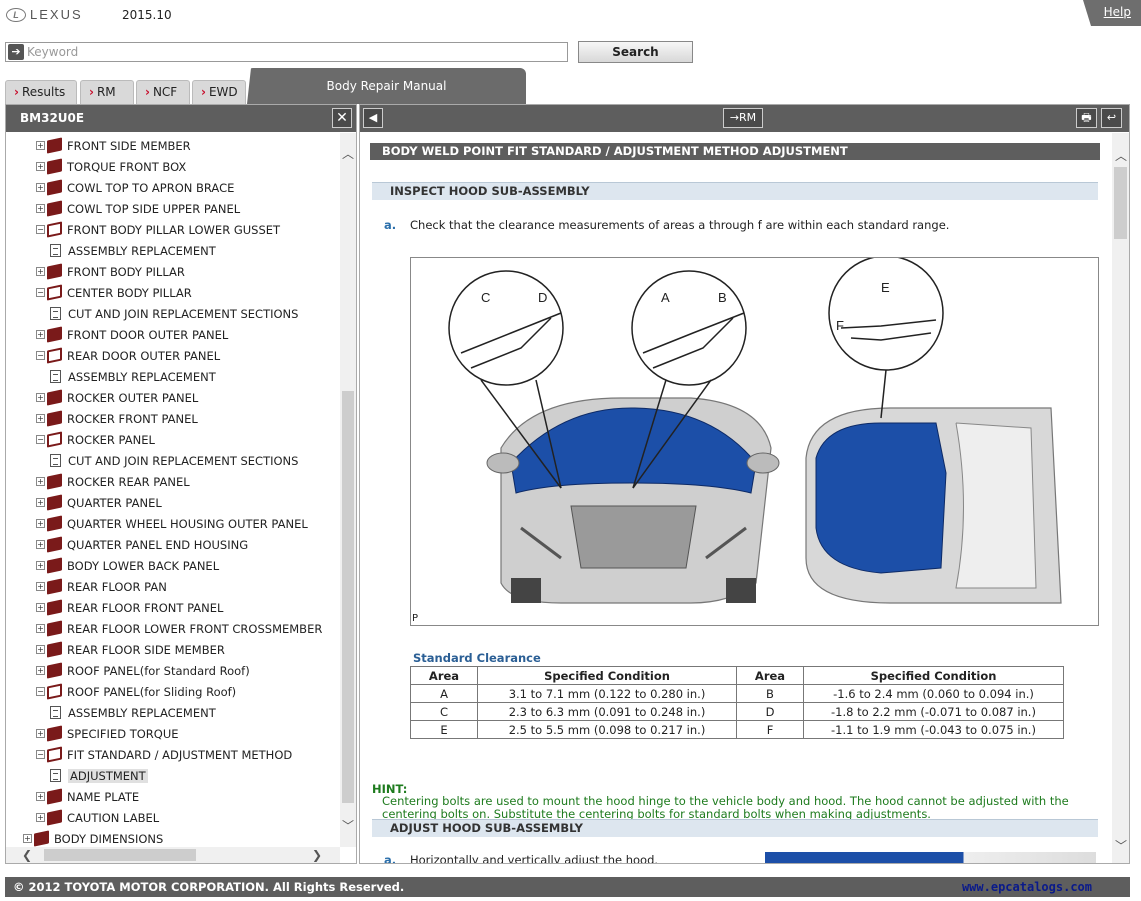  Describe the element at coordinates (41, 92) in the screenshot. I see `tab-results: › Results` at that location.